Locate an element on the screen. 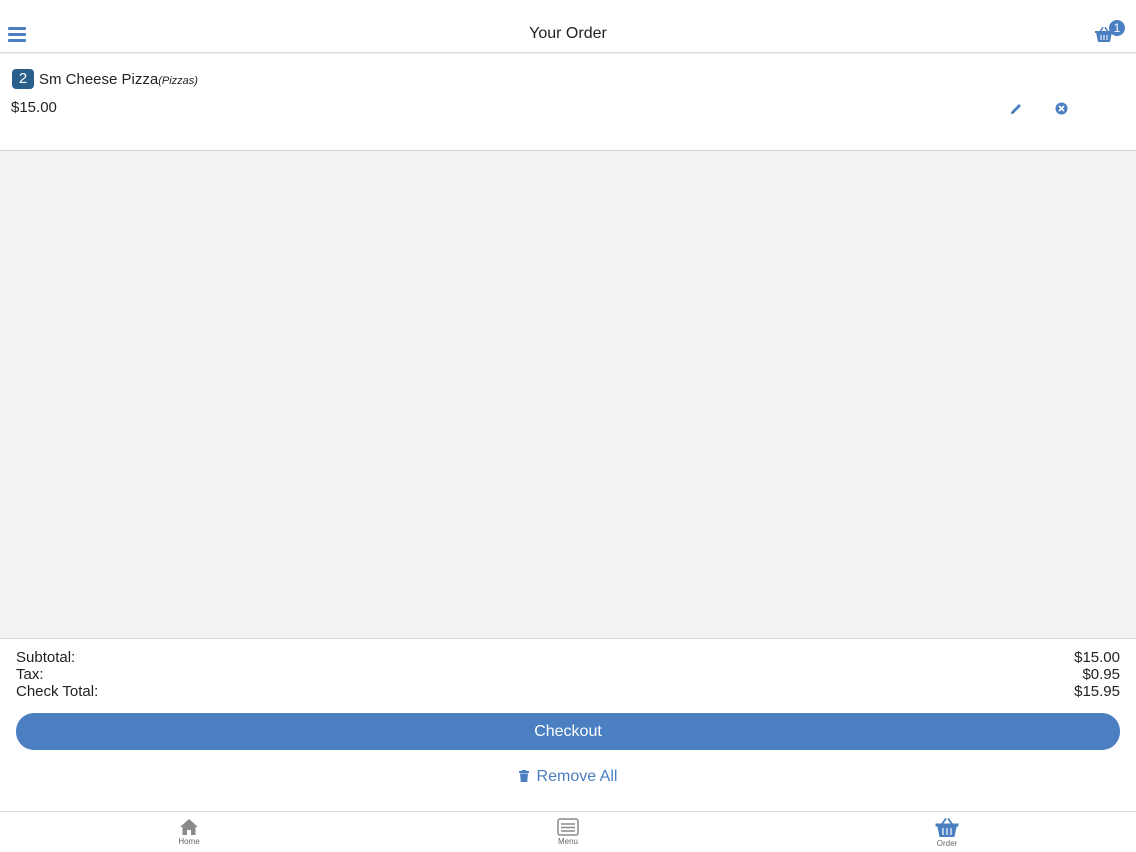  edit-item-button is located at coordinates (1016, 109).